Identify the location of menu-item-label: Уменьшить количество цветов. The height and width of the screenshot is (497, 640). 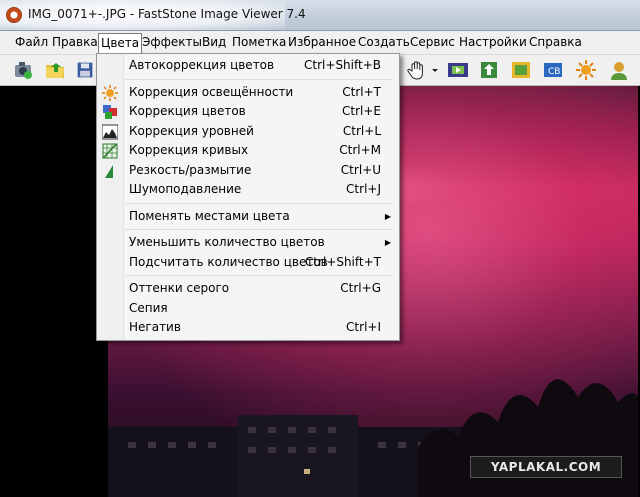
(227, 242).